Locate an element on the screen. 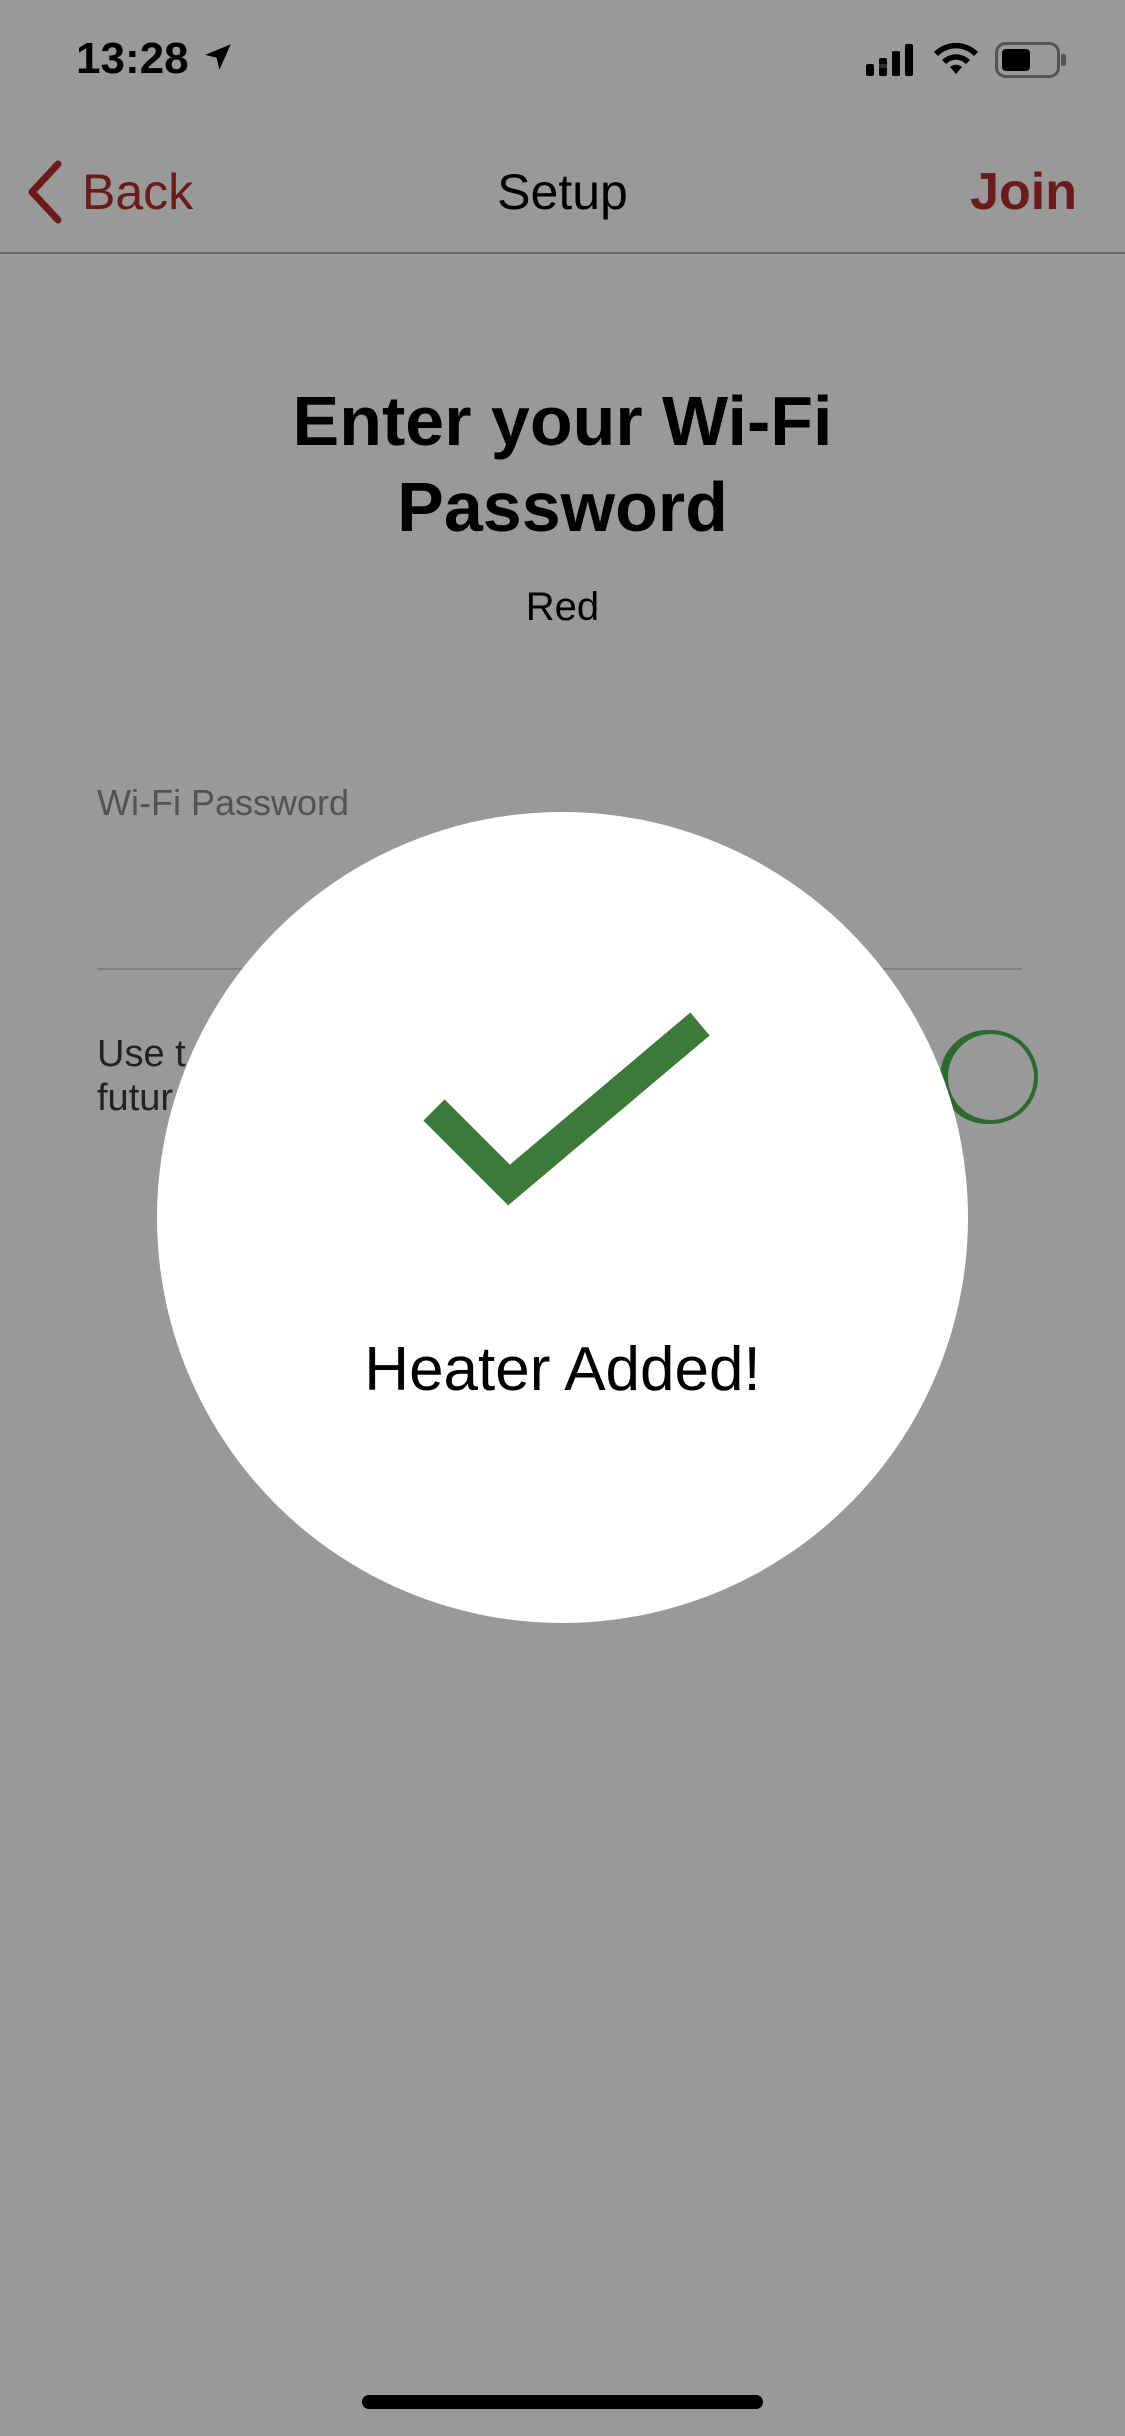 This screenshot has width=1125, height=2436. success-message: Heater Added! is located at coordinates (562, 1369).